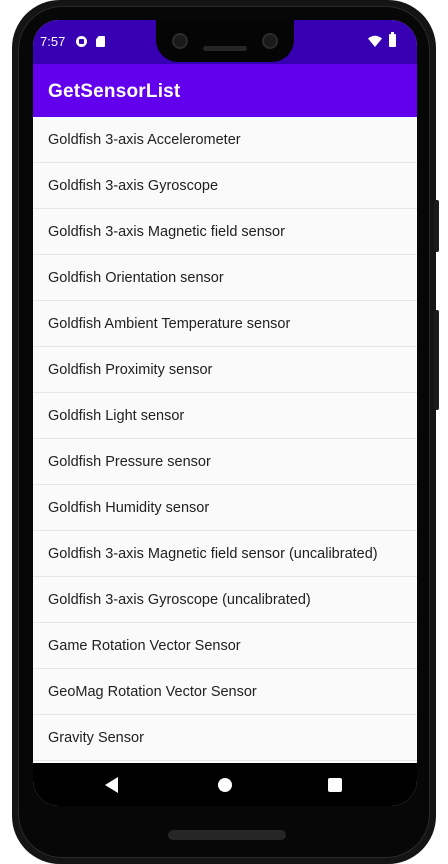 This screenshot has height=864, width=448. I want to click on sim-card-icon, so click(100, 41).